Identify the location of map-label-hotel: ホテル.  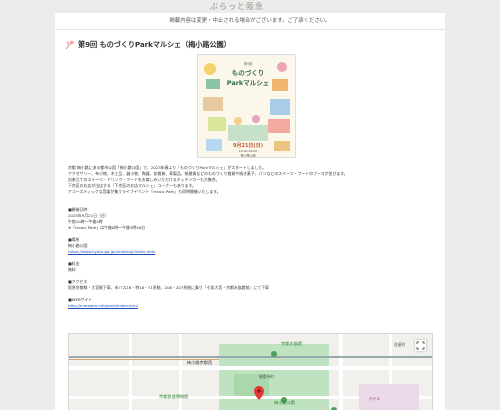
(375, 398).